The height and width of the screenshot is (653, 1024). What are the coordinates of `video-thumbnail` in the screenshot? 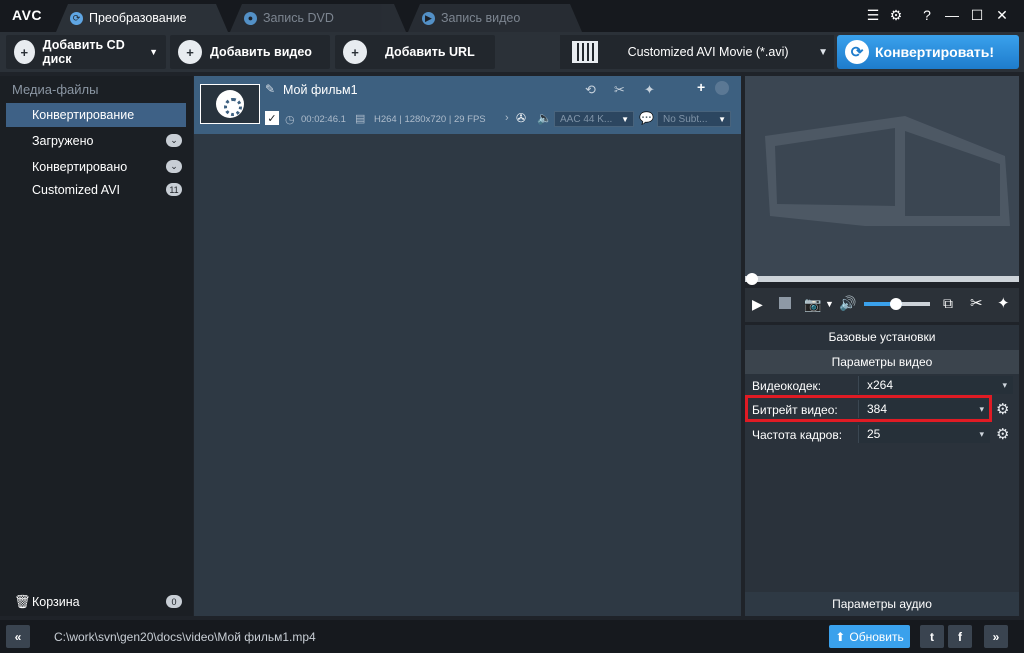 It's located at (230, 104).